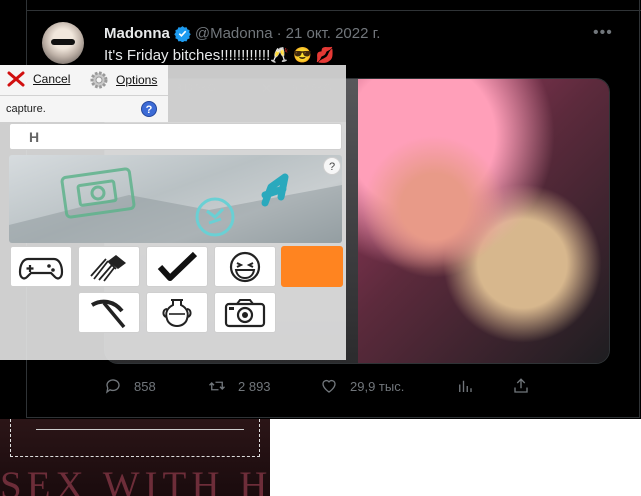 This screenshot has width=641, height=496. I want to click on share-button, so click(521, 386).